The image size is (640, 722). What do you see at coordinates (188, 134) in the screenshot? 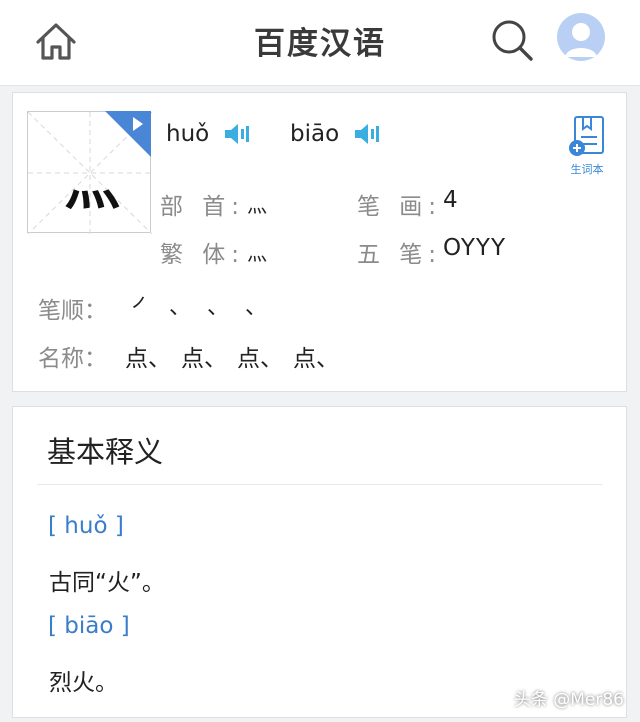
I see `pinyin-text: huǒ` at bounding box center [188, 134].